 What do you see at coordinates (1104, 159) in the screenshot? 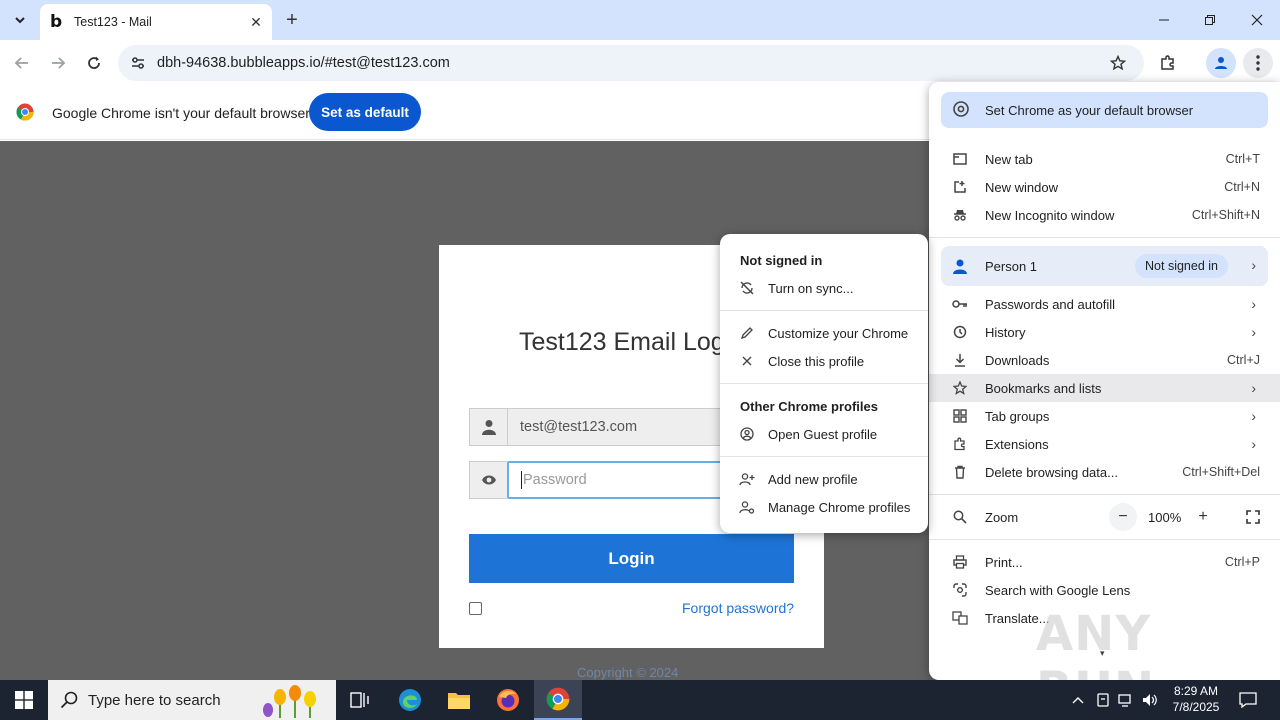
I see `menu-new-tab: New tab Ctrl+T` at bounding box center [1104, 159].